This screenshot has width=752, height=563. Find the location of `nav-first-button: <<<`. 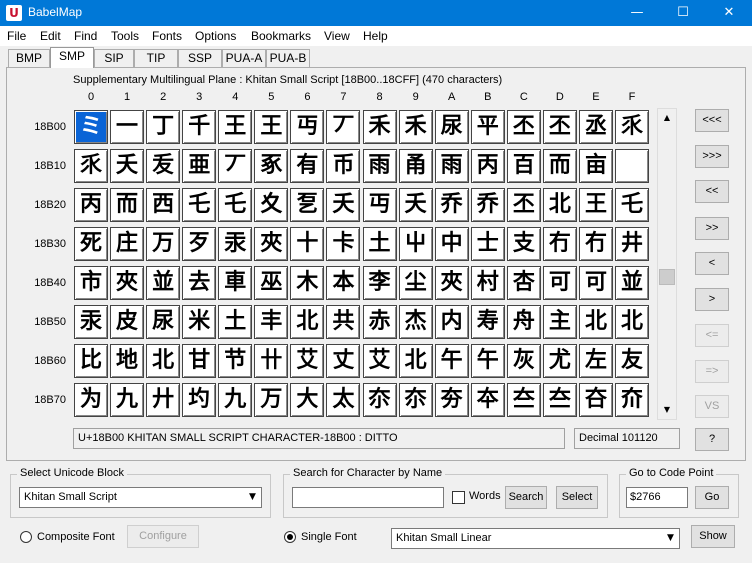

nav-first-button: <<< is located at coordinates (712, 120).